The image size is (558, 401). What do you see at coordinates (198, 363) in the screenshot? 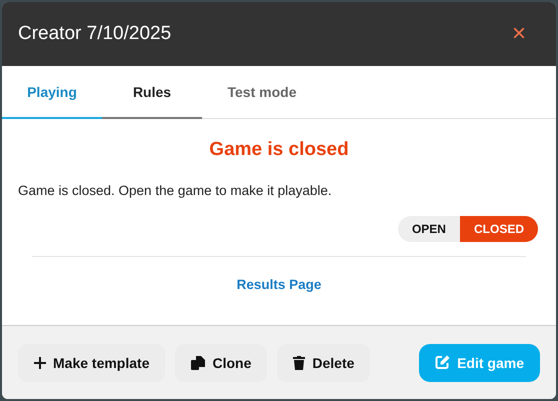
I see `copy-icon` at bounding box center [198, 363].